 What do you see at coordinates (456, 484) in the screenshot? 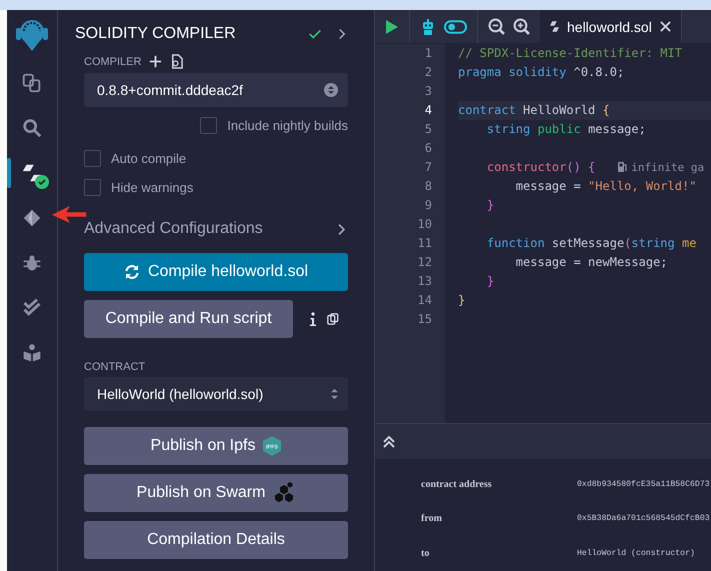
I see `field-label: contract address` at bounding box center [456, 484].